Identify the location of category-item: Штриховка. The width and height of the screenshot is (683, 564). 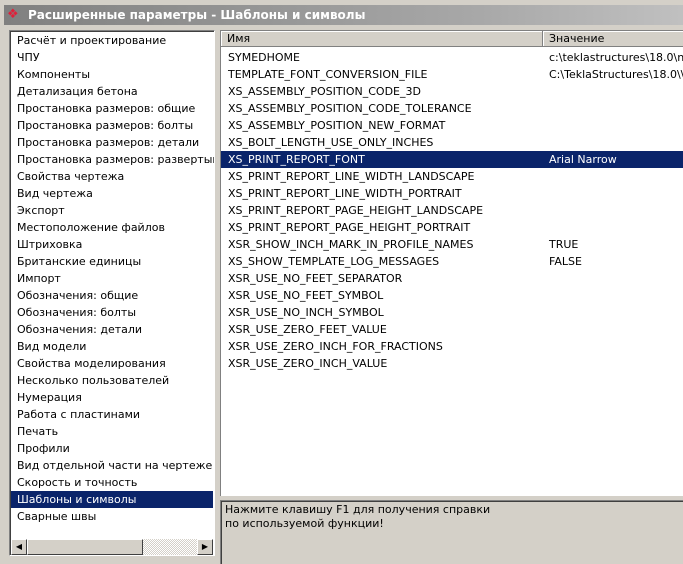
(112, 244).